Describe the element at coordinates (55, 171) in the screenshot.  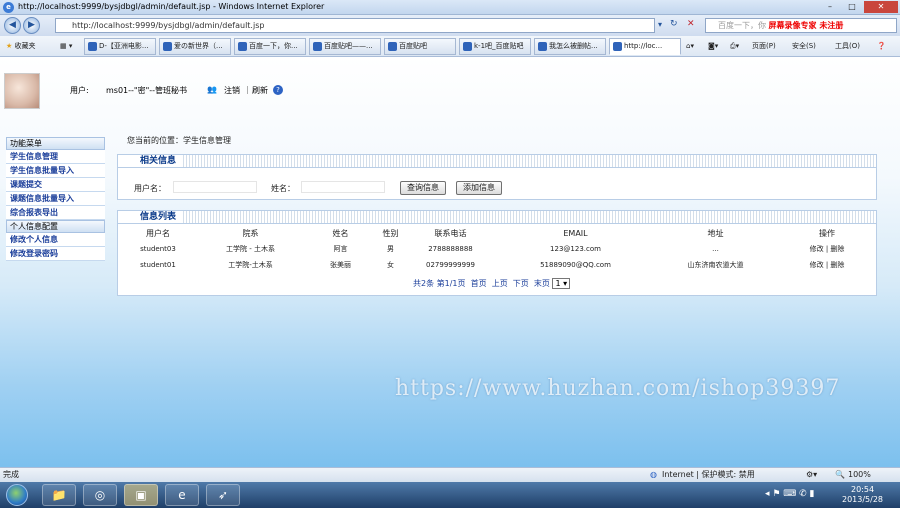
I see `sidebar-item-student-import: 学生信息批量导入` at that location.